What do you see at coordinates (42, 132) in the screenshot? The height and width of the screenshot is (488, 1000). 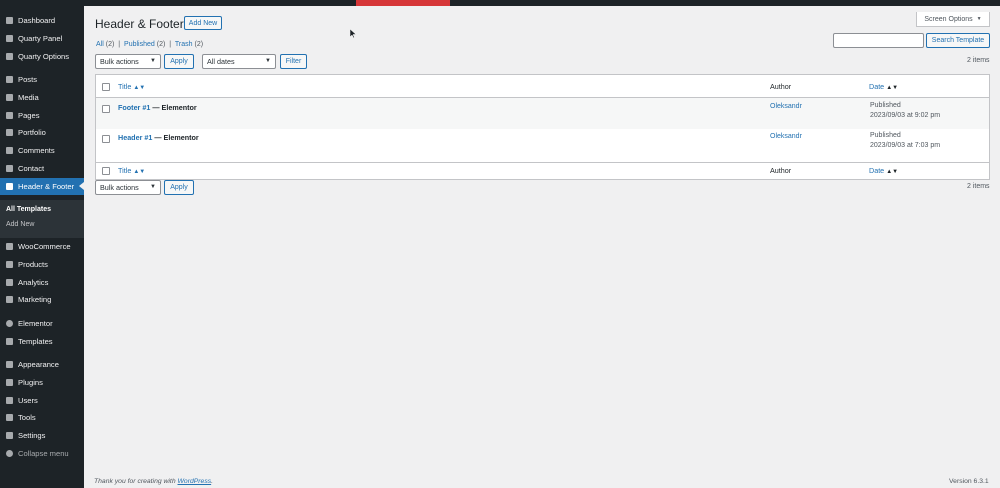 I see `sidebar-item-portfolio: Portfolio` at bounding box center [42, 132].